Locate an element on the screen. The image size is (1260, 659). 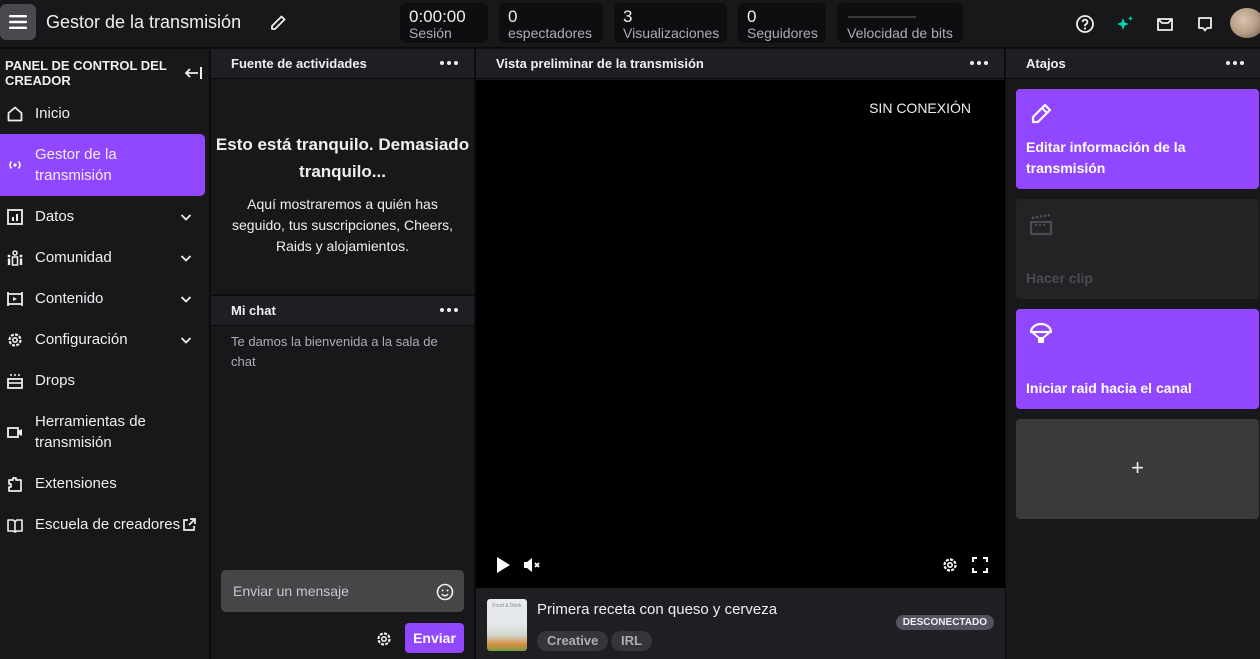
inbox-icon is located at coordinates (1165, 24).